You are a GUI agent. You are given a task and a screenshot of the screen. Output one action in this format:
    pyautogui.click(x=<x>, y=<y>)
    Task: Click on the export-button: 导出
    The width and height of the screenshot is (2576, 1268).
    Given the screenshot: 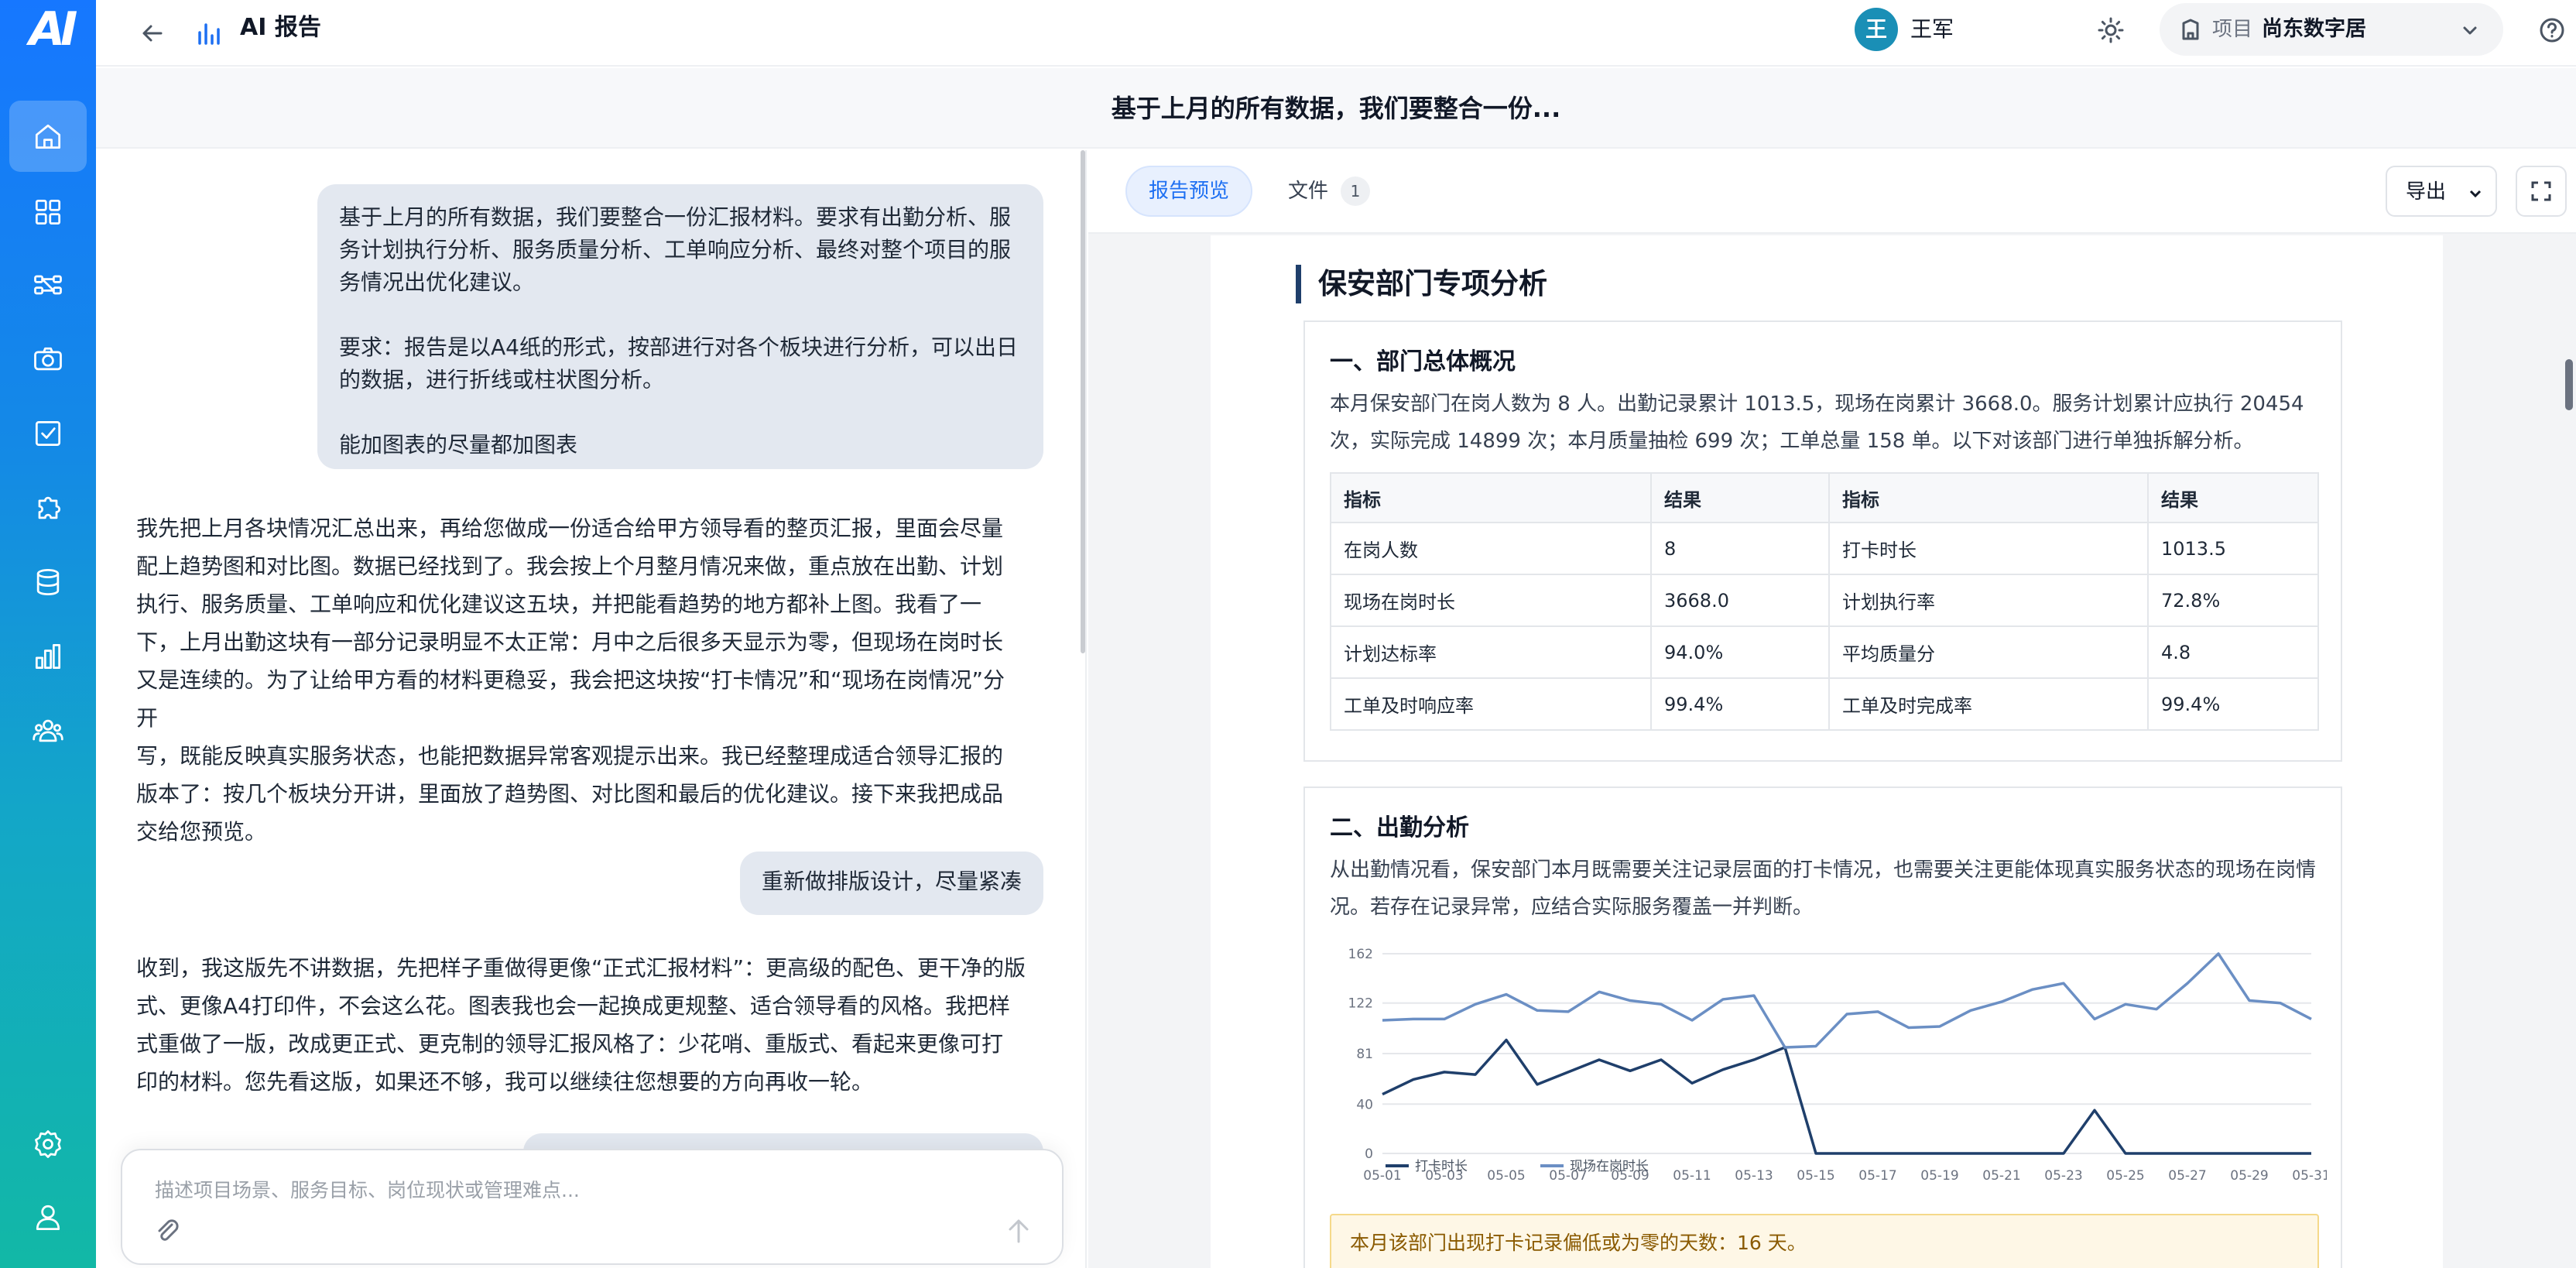 What is the action you would take?
    pyautogui.click(x=2441, y=191)
    